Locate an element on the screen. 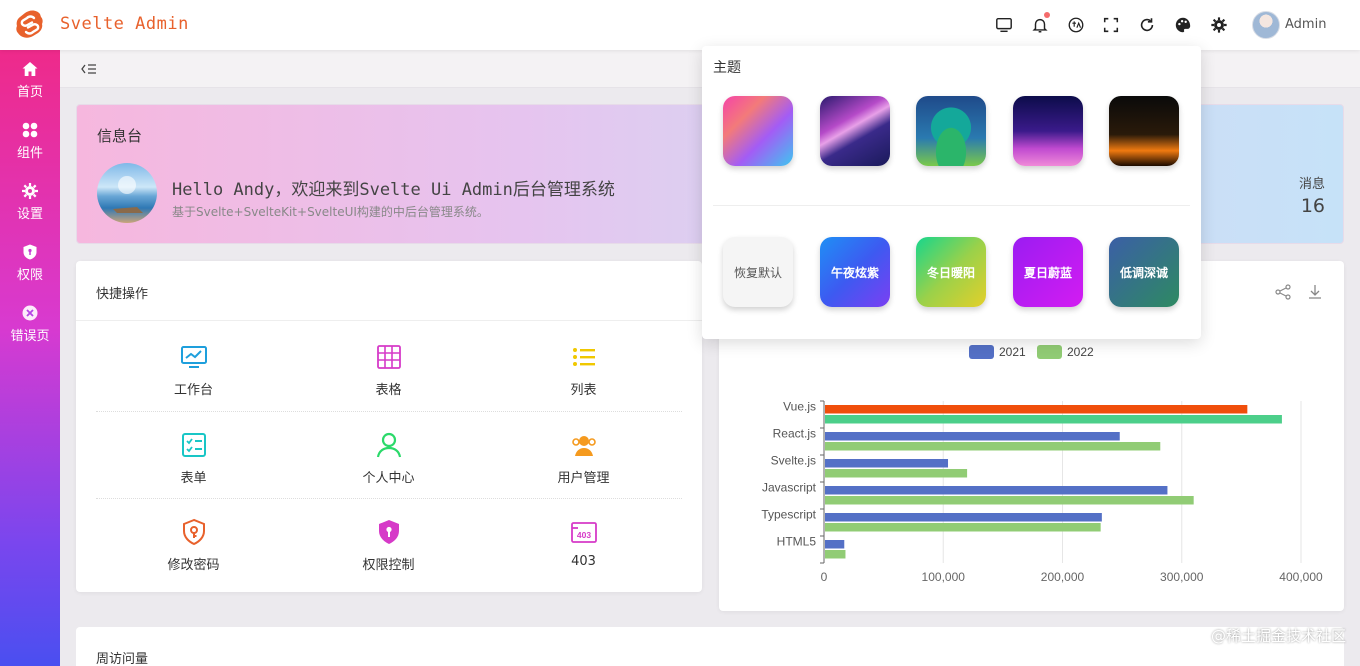 This screenshot has height=666, width=1360. svelte-logo-icon is located at coordinates (30, 25).